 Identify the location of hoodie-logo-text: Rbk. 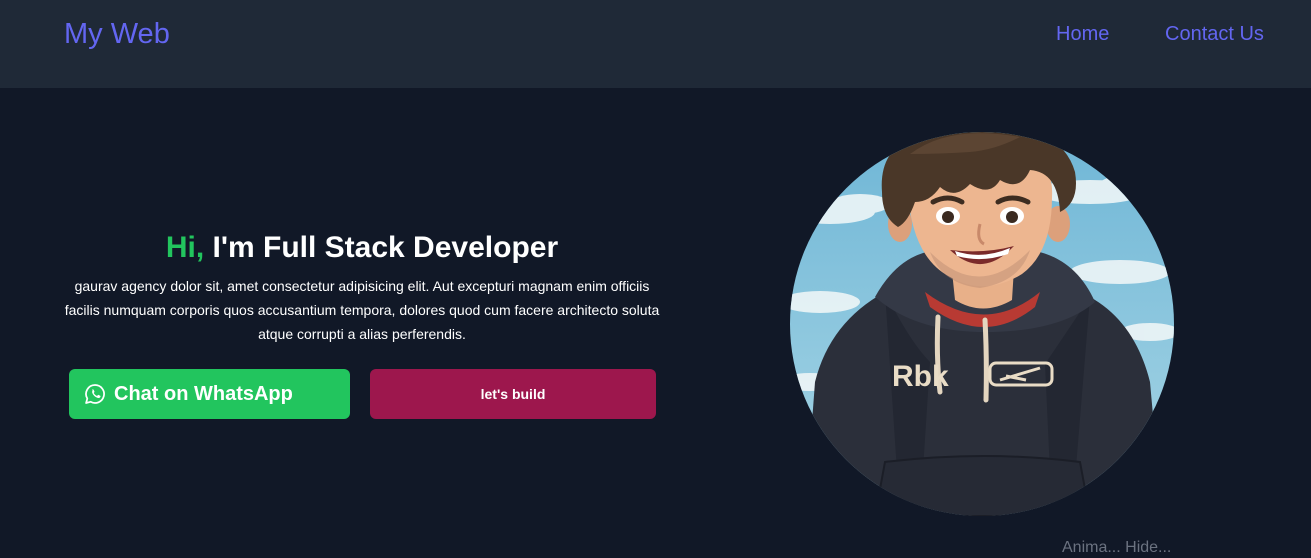
(920, 376).